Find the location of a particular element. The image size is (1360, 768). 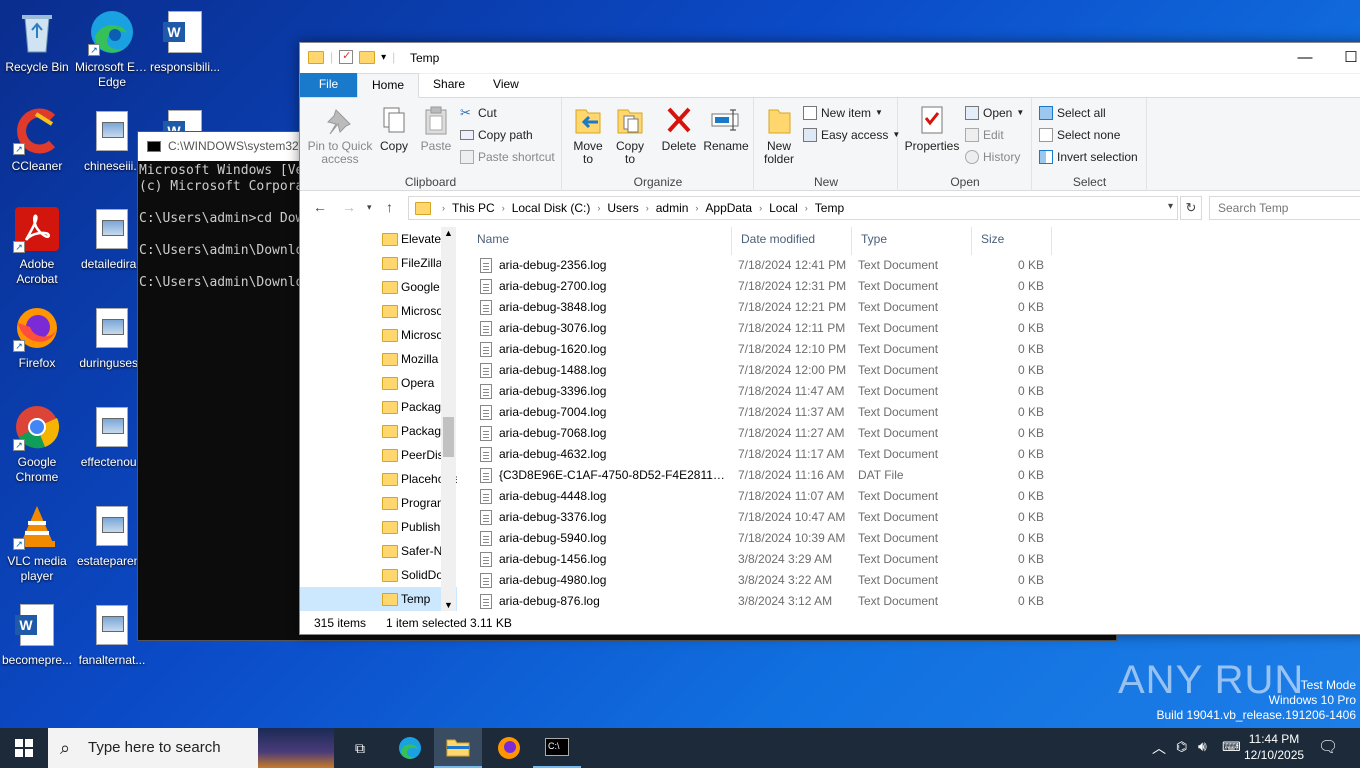

nav-item: Publish is located at coordinates (378, 527).